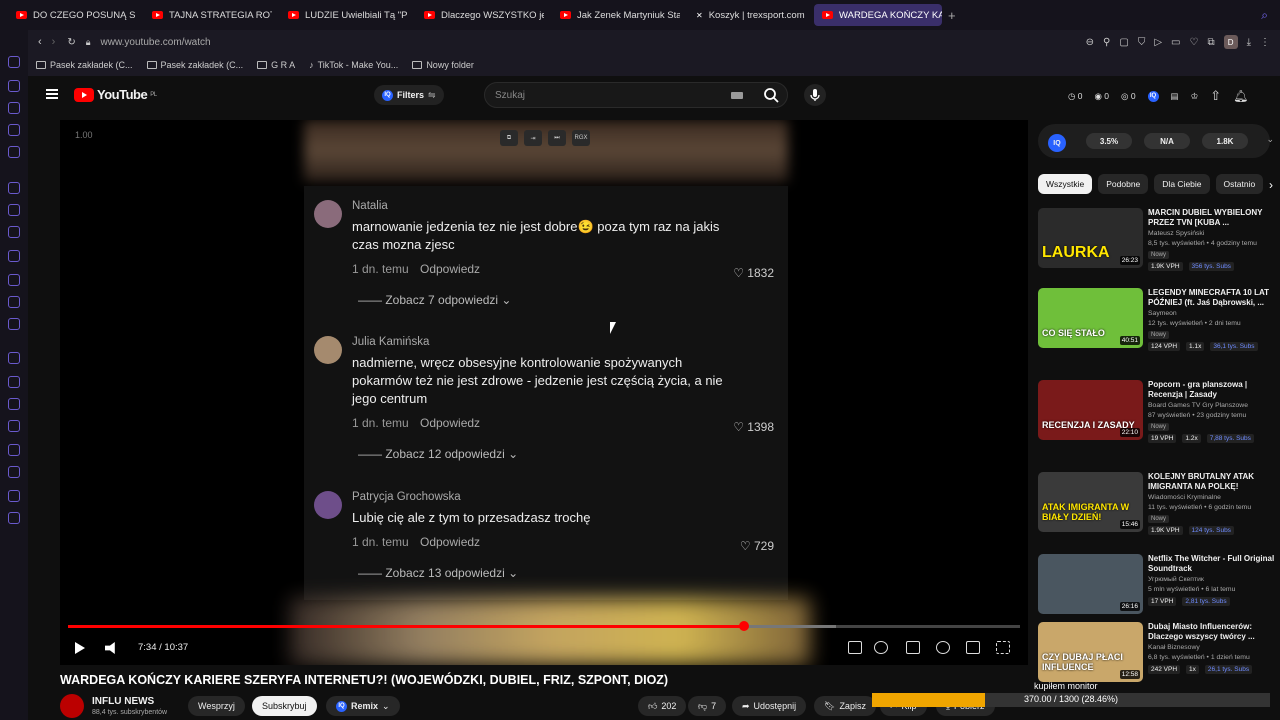 This screenshot has width=1280, height=720. Describe the element at coordinates (14, 130) in the screenshot. I see `rail-news-icon` at that location.